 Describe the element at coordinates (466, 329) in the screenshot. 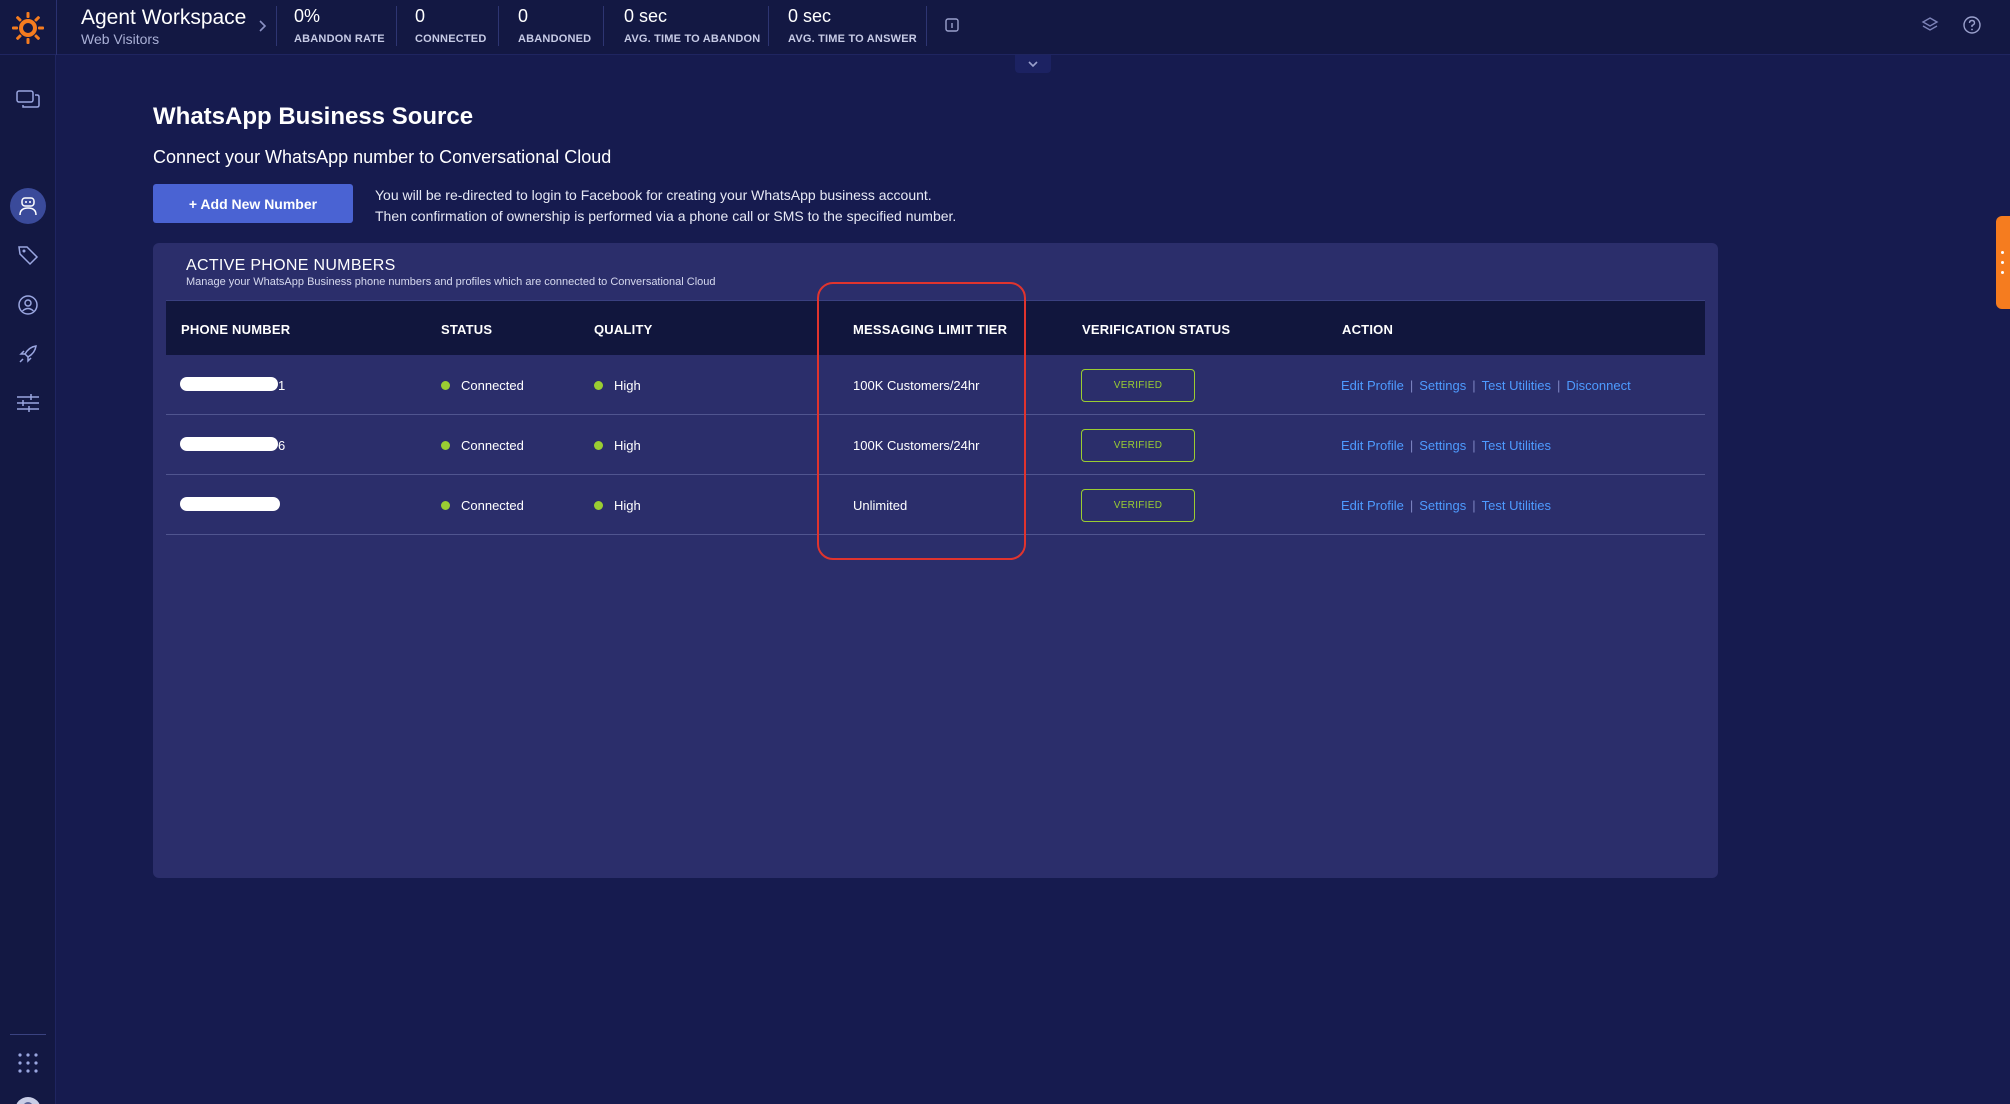

I see `column-header-status: STATUS` at that location.